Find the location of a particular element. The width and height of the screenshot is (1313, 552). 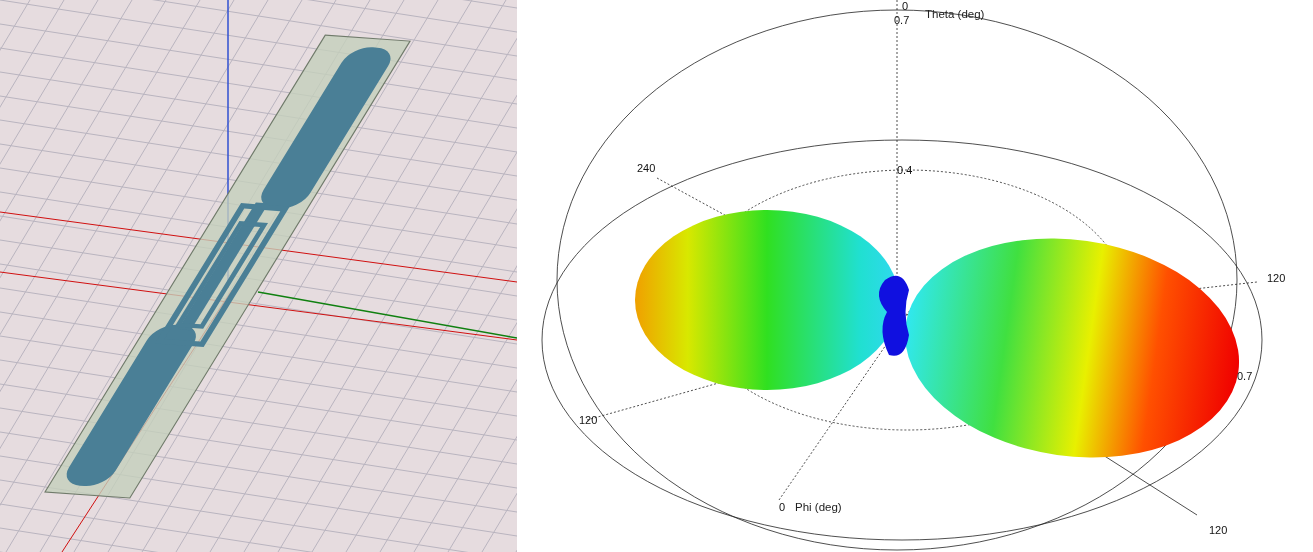

tick-label: 240 is located at coordinates (646, 168).